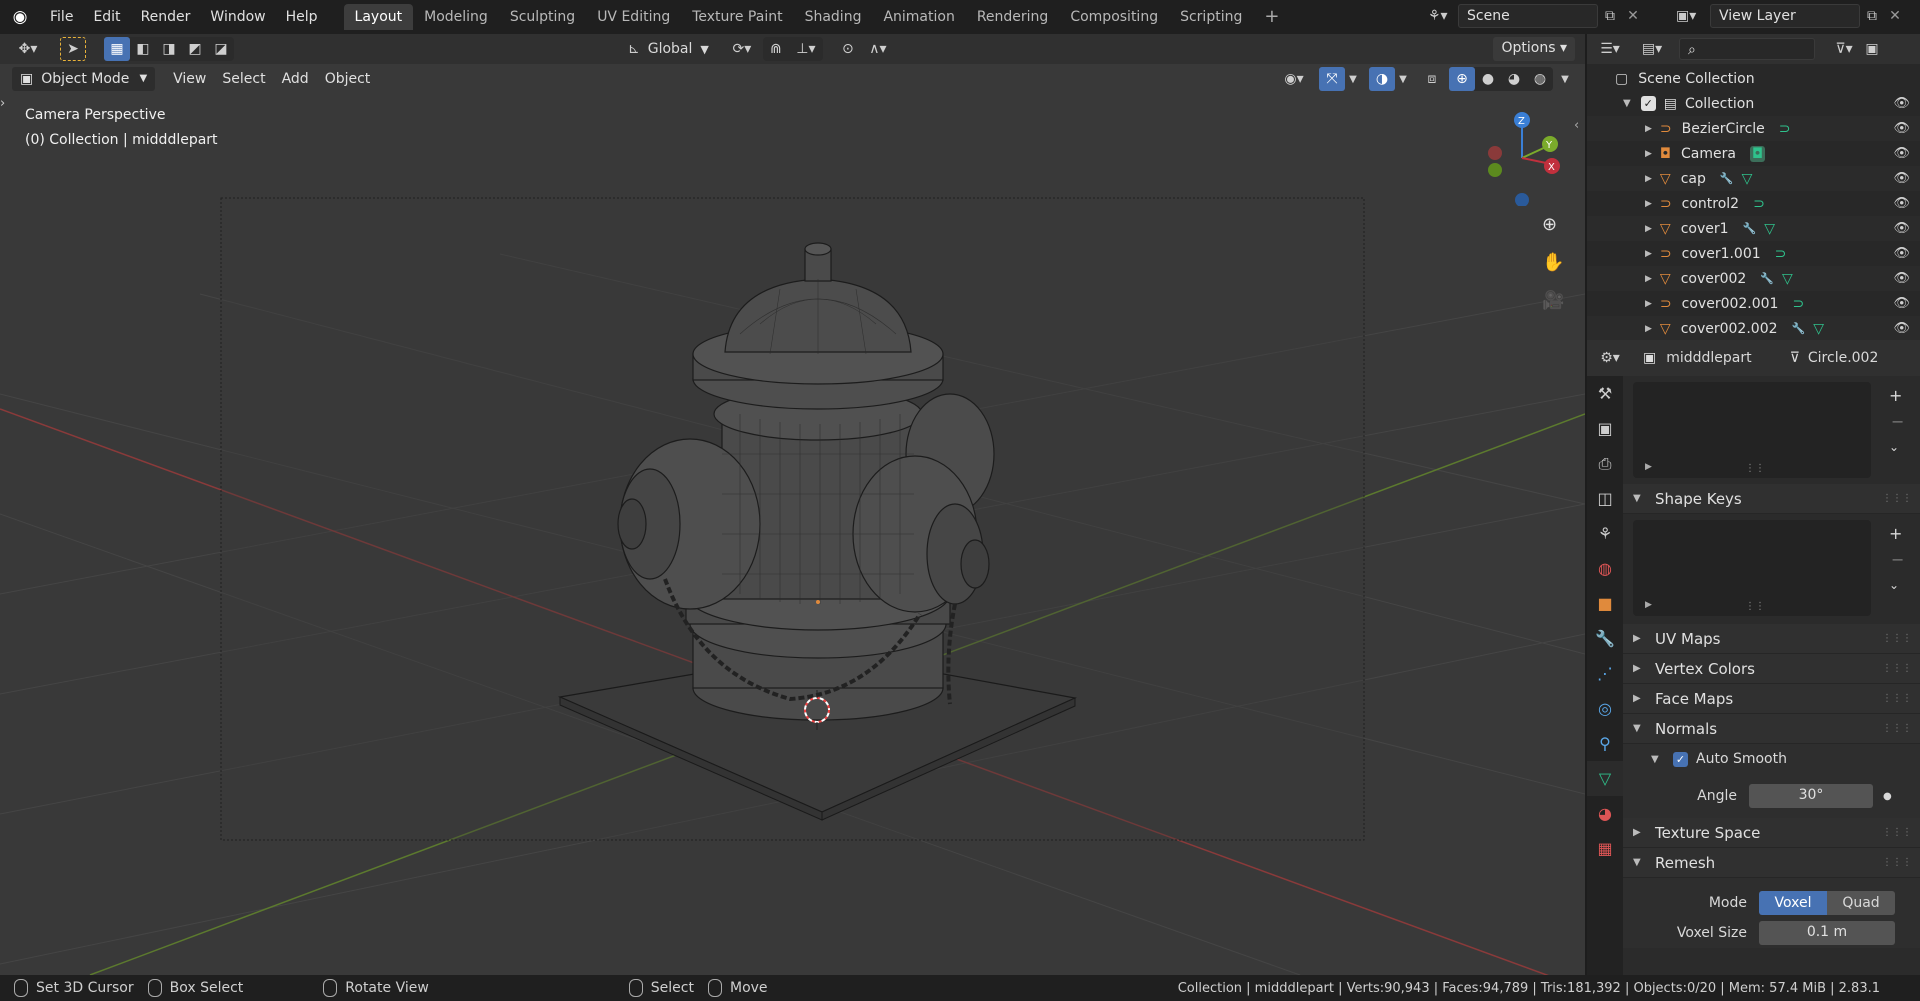  I want to click on camera-data-icon: ◘, so click(1757, 153).